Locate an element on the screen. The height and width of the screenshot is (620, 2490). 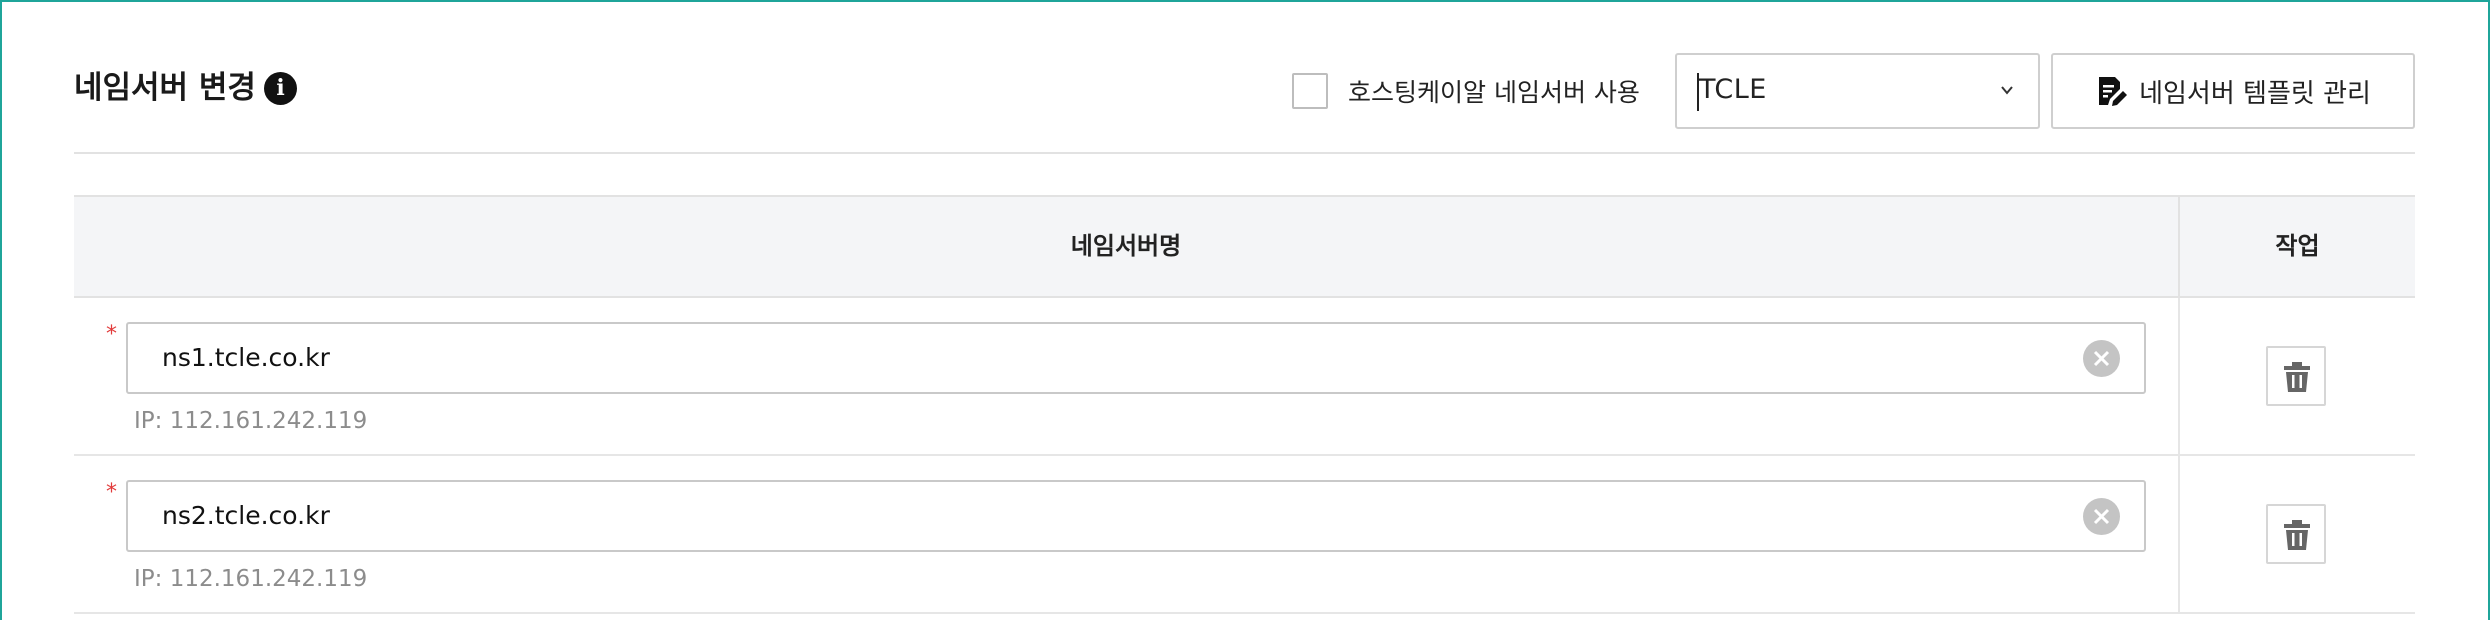
page-title: 네임서버 변경 is located at coordinates (165, 88).